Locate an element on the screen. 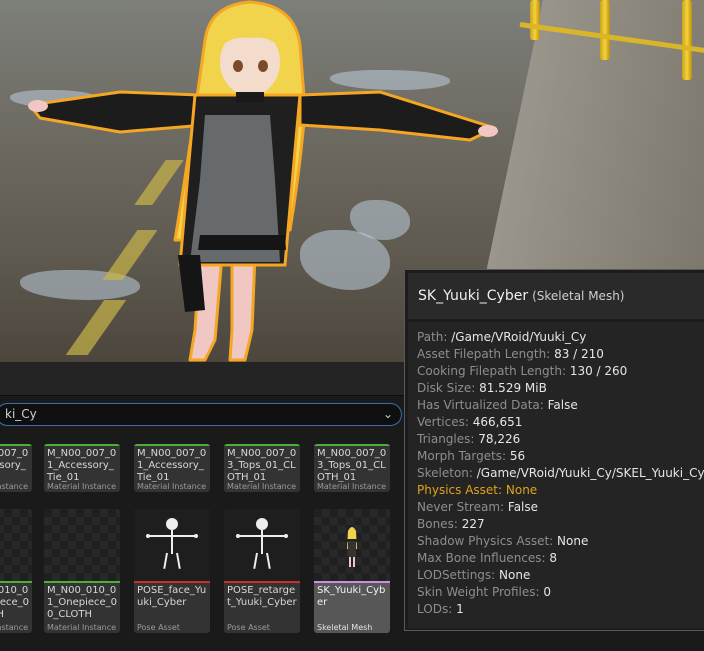 The width and height of the screenshot is (704, 651). tooltip-header: SK_Yuuki_Cyber (Skeletal Mesh) is located at coordinates (556, 296).